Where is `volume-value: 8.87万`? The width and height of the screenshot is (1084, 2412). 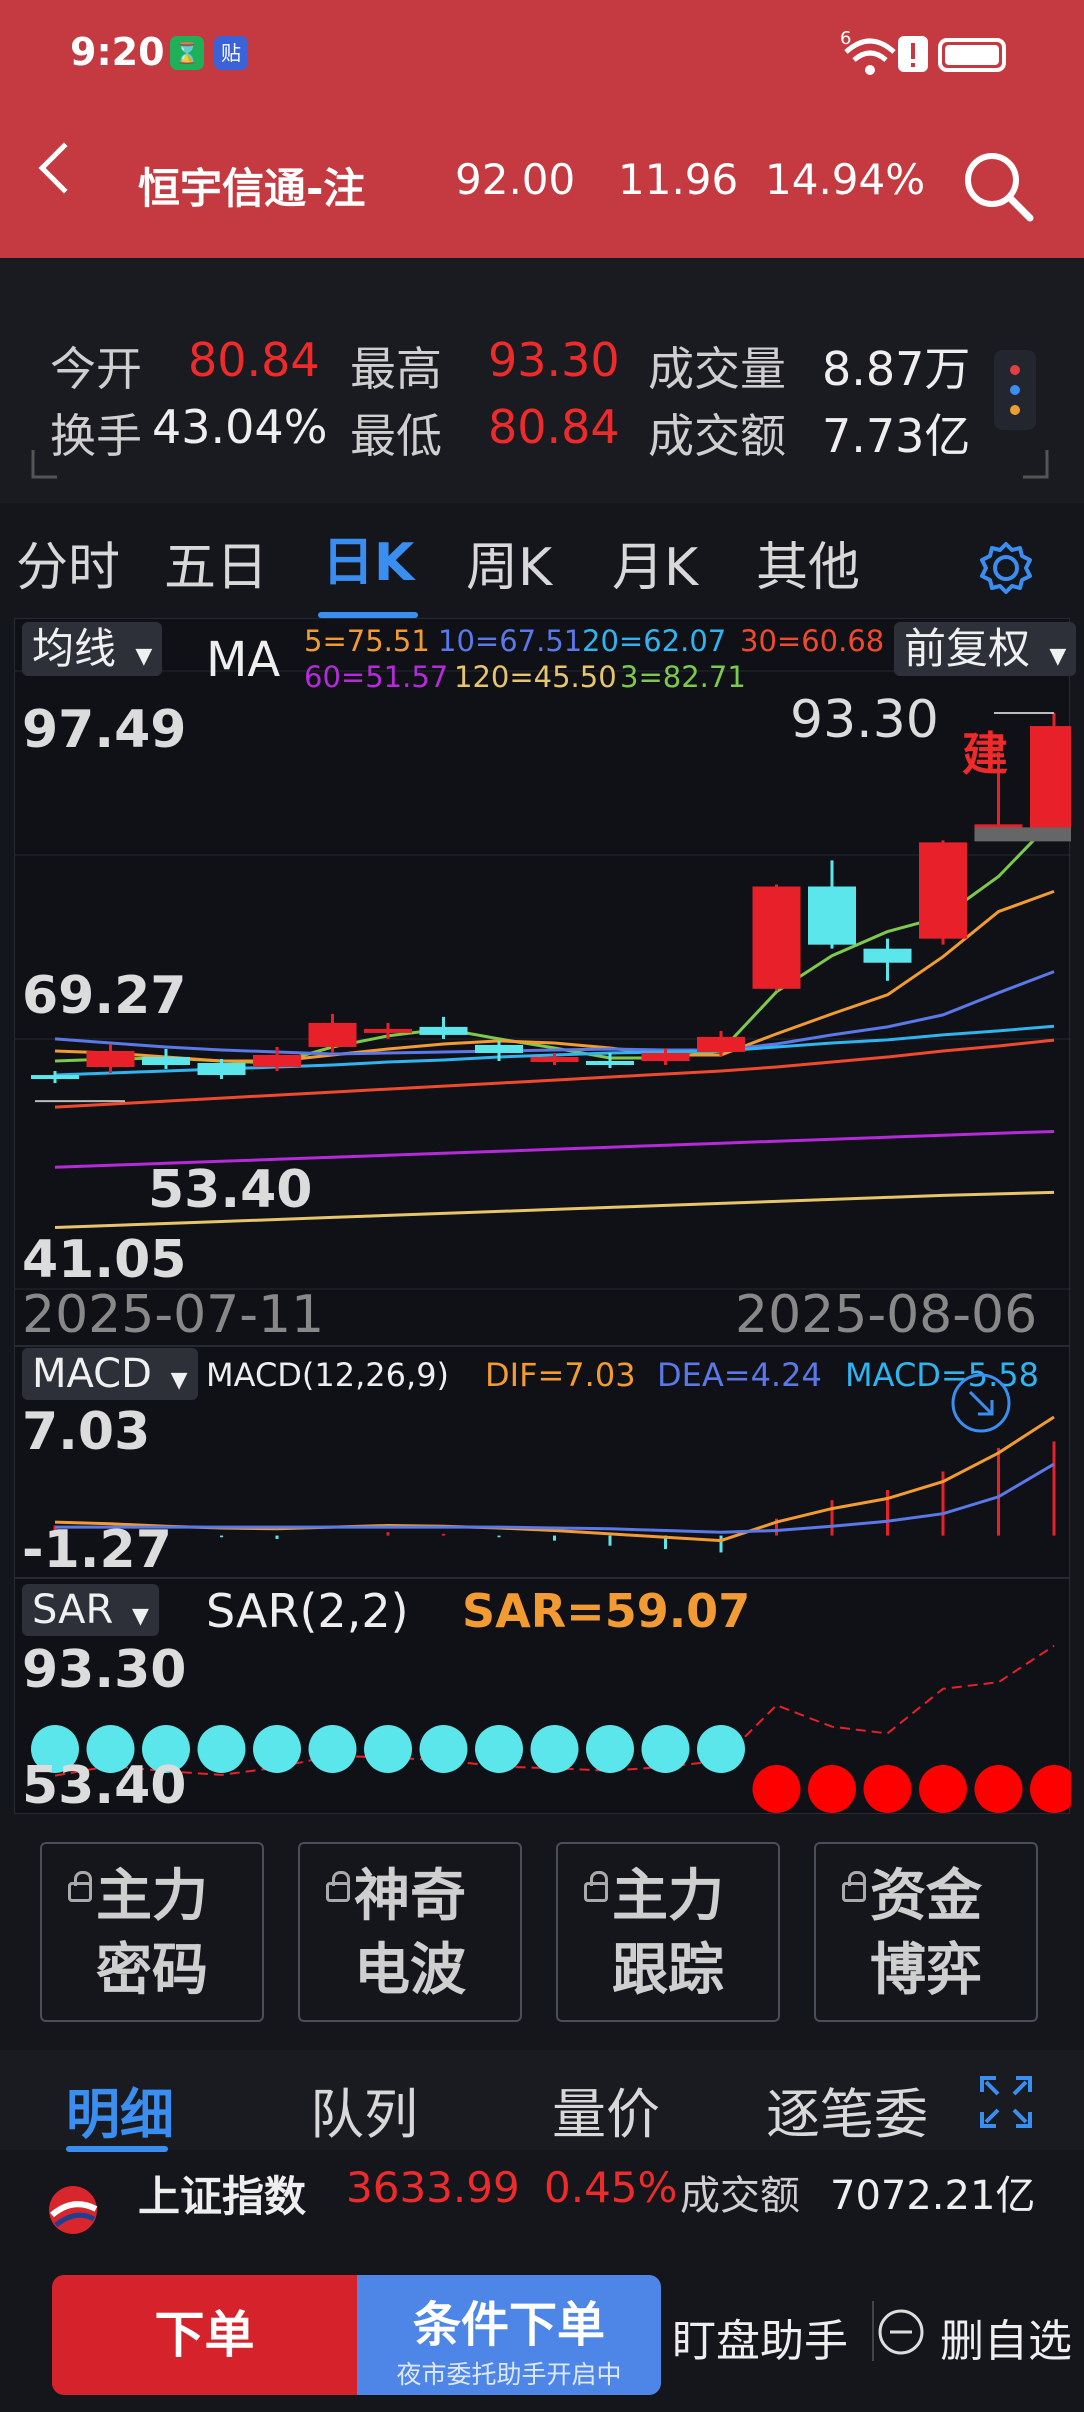 volume-value: 8.87万 is located at coordinates (896, 369).